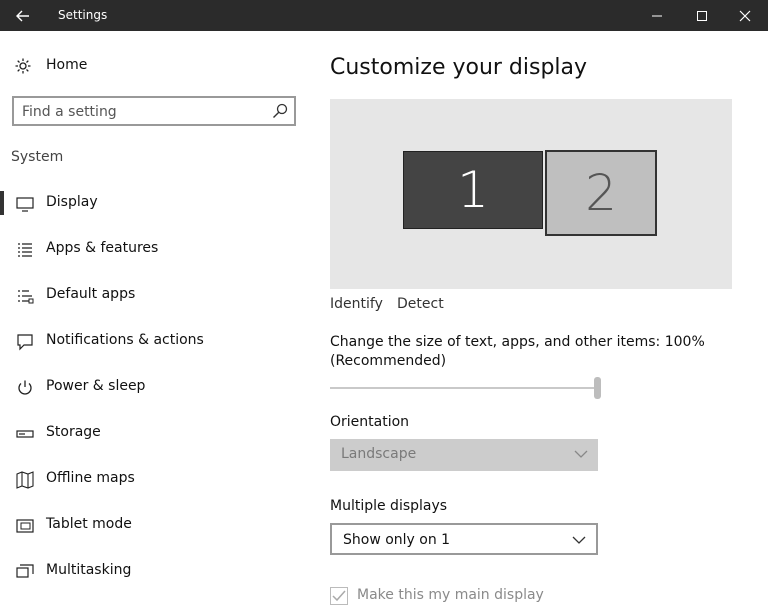 The image size is (768, 606). Describe the element at coordinates (25, 526) in the screenshot. I see `tablet-icon` at that location.